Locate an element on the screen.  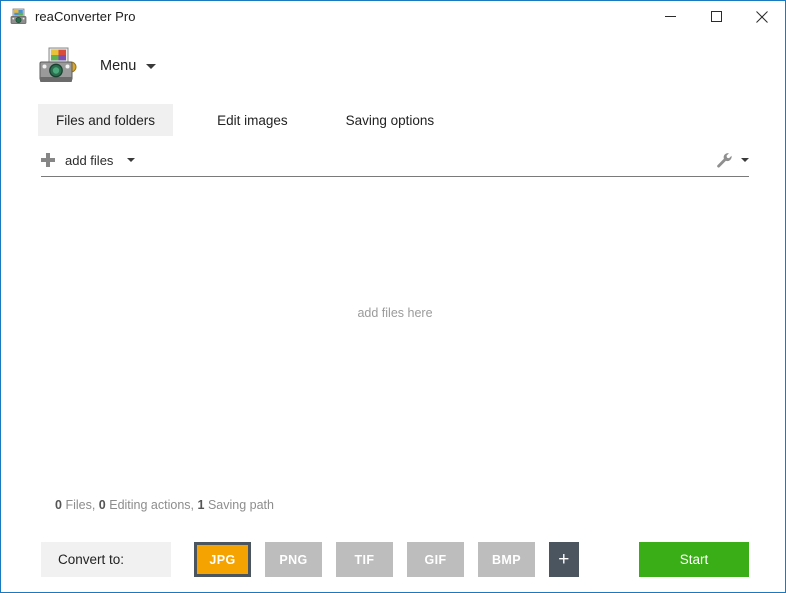
menu-bar: Menu is located at coordinates (97, 66).